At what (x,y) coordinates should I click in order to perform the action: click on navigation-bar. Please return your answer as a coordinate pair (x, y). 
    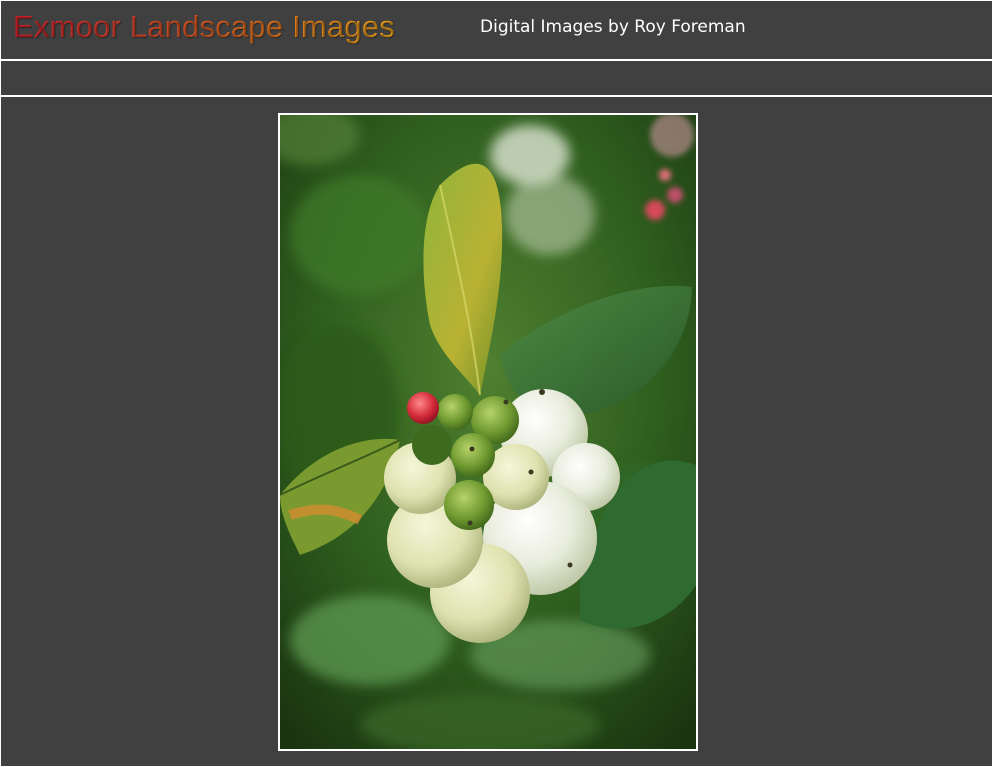
    Looking at the image, I should click on (496, 79).